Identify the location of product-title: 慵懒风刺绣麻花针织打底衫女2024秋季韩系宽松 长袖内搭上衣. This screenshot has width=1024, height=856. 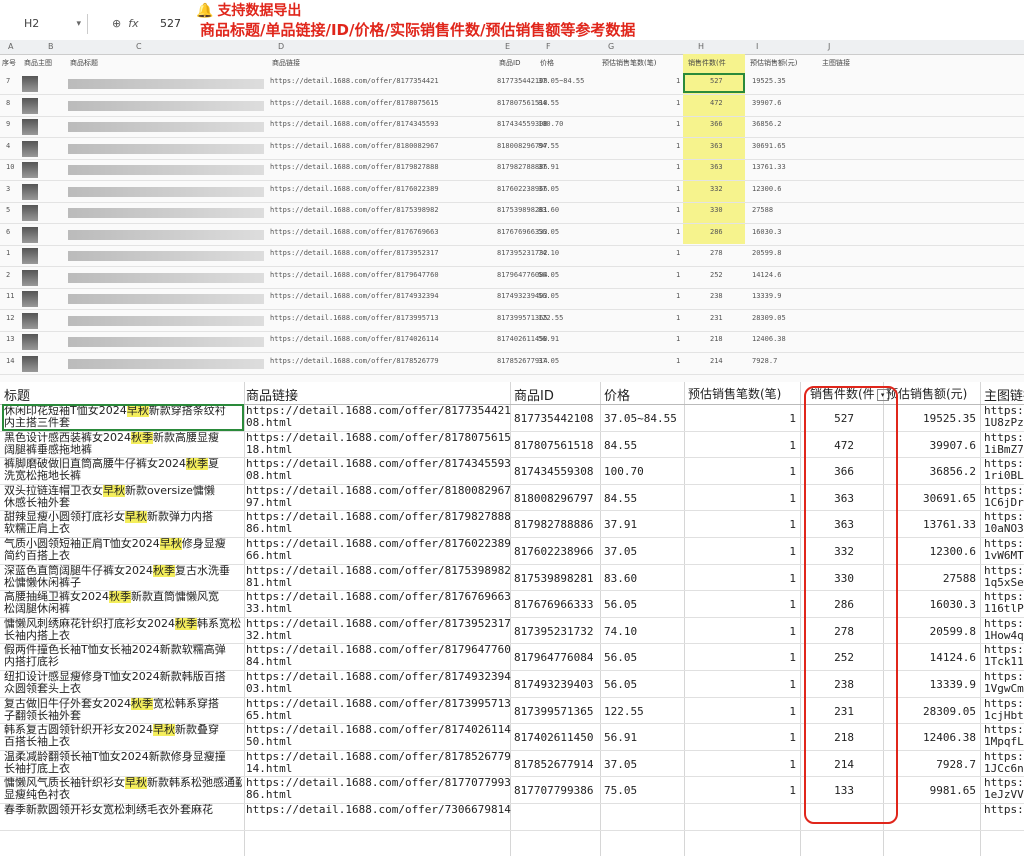
(123, 629).